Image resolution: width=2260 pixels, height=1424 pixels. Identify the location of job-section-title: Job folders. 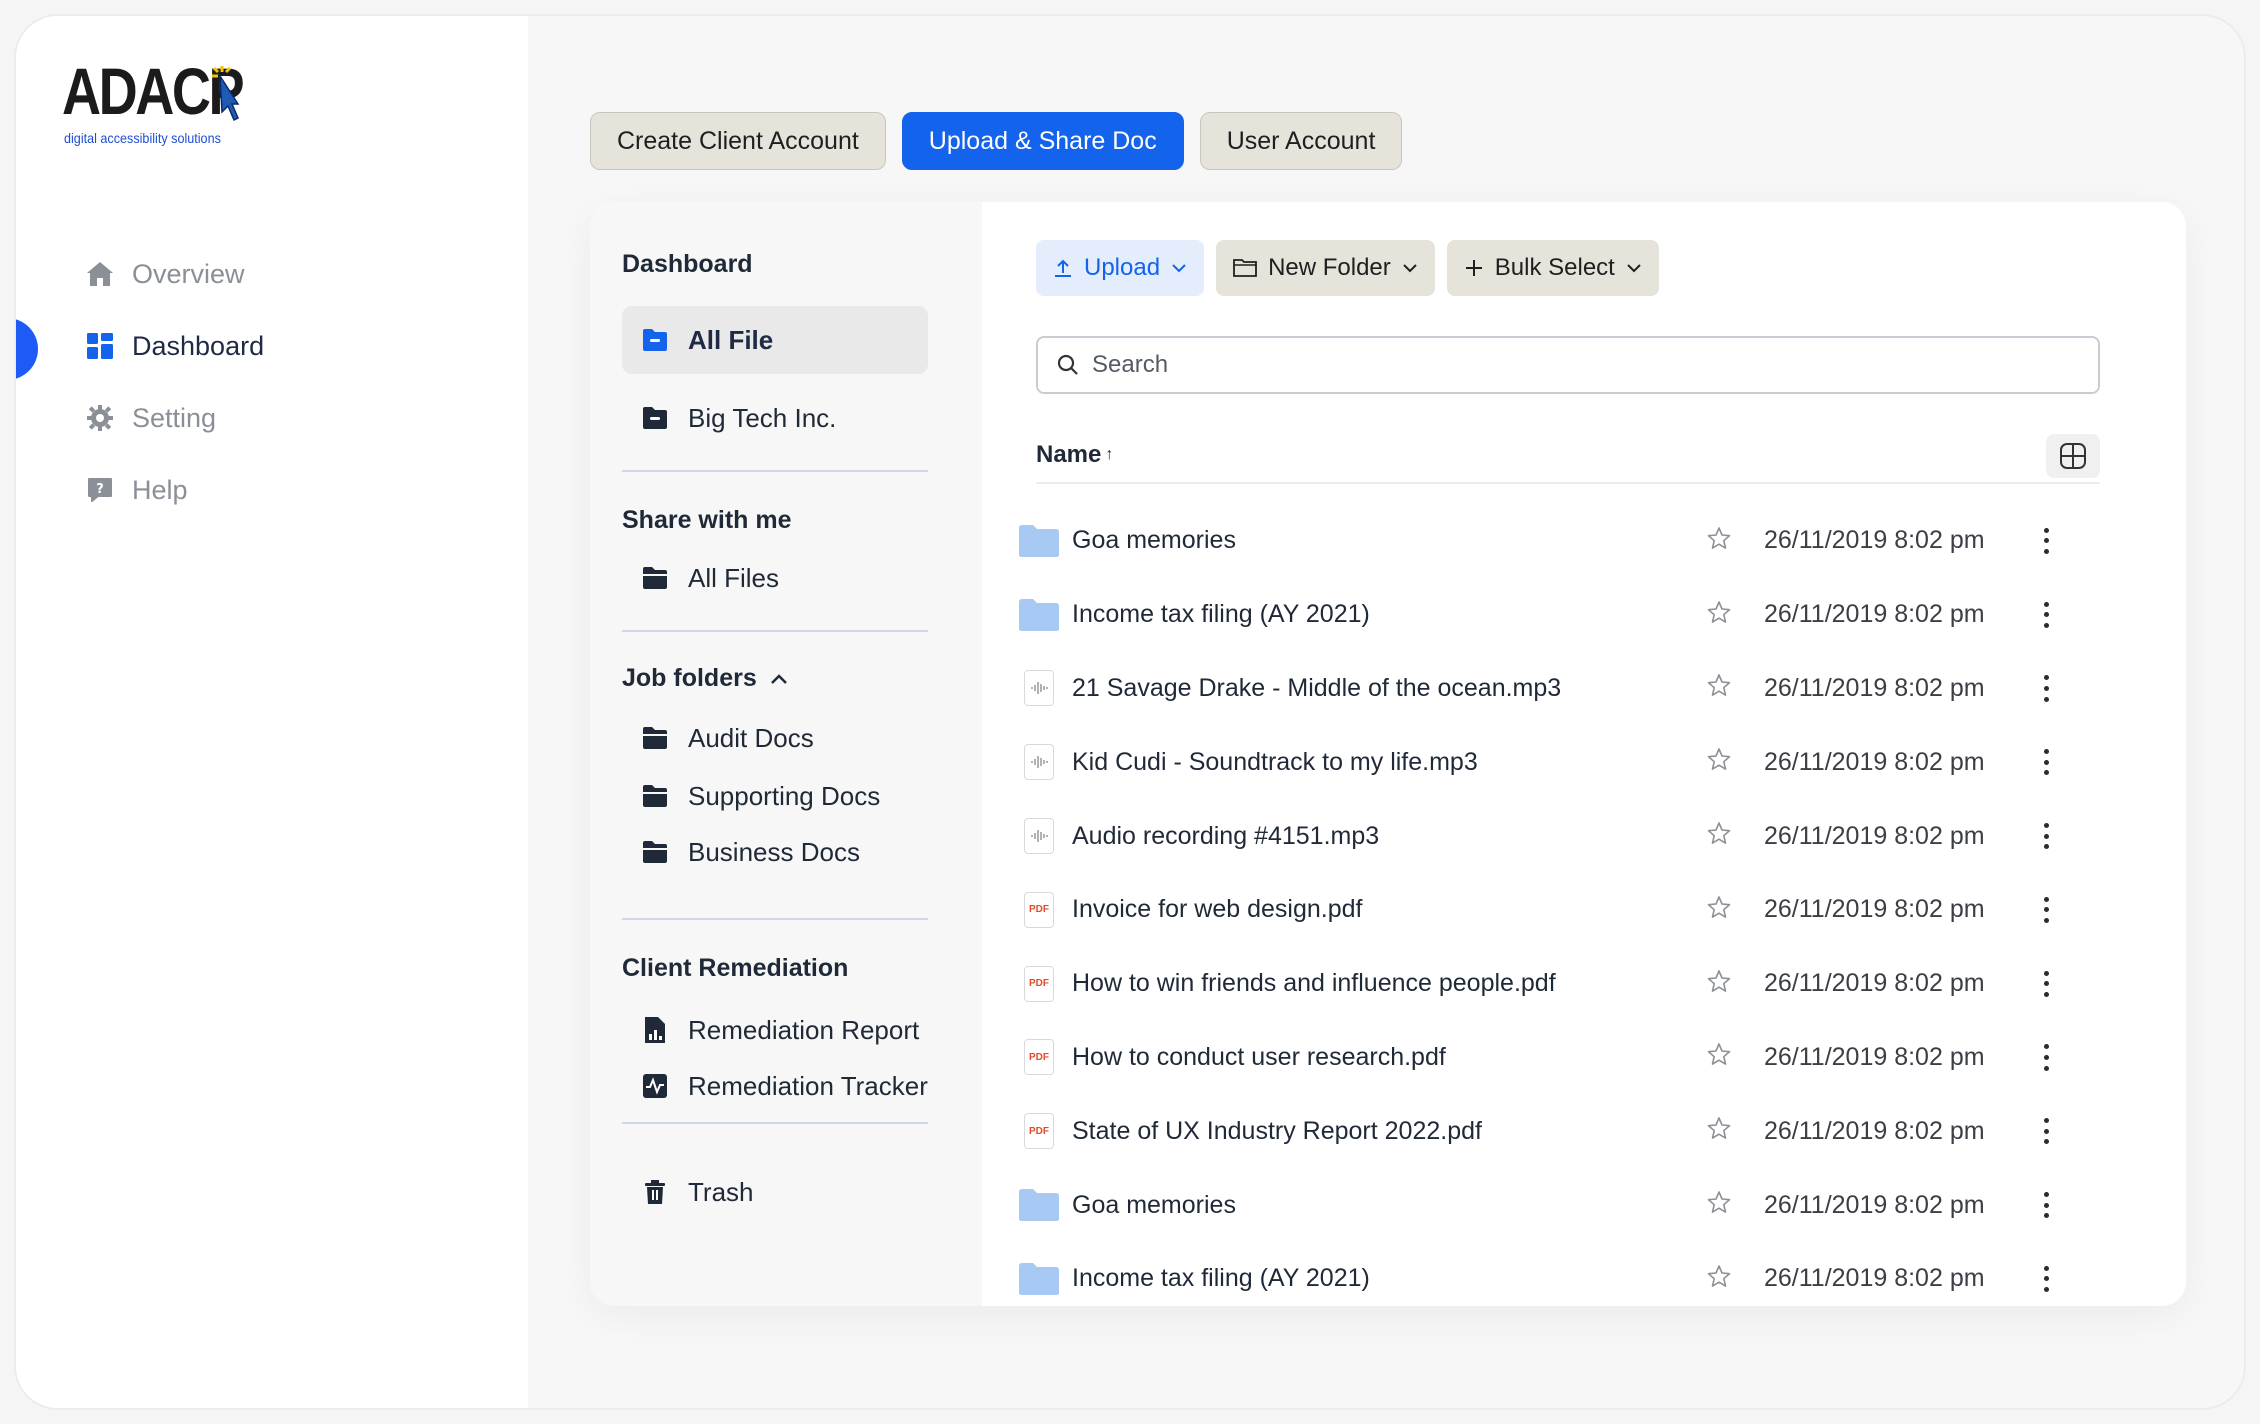
(689, 678).